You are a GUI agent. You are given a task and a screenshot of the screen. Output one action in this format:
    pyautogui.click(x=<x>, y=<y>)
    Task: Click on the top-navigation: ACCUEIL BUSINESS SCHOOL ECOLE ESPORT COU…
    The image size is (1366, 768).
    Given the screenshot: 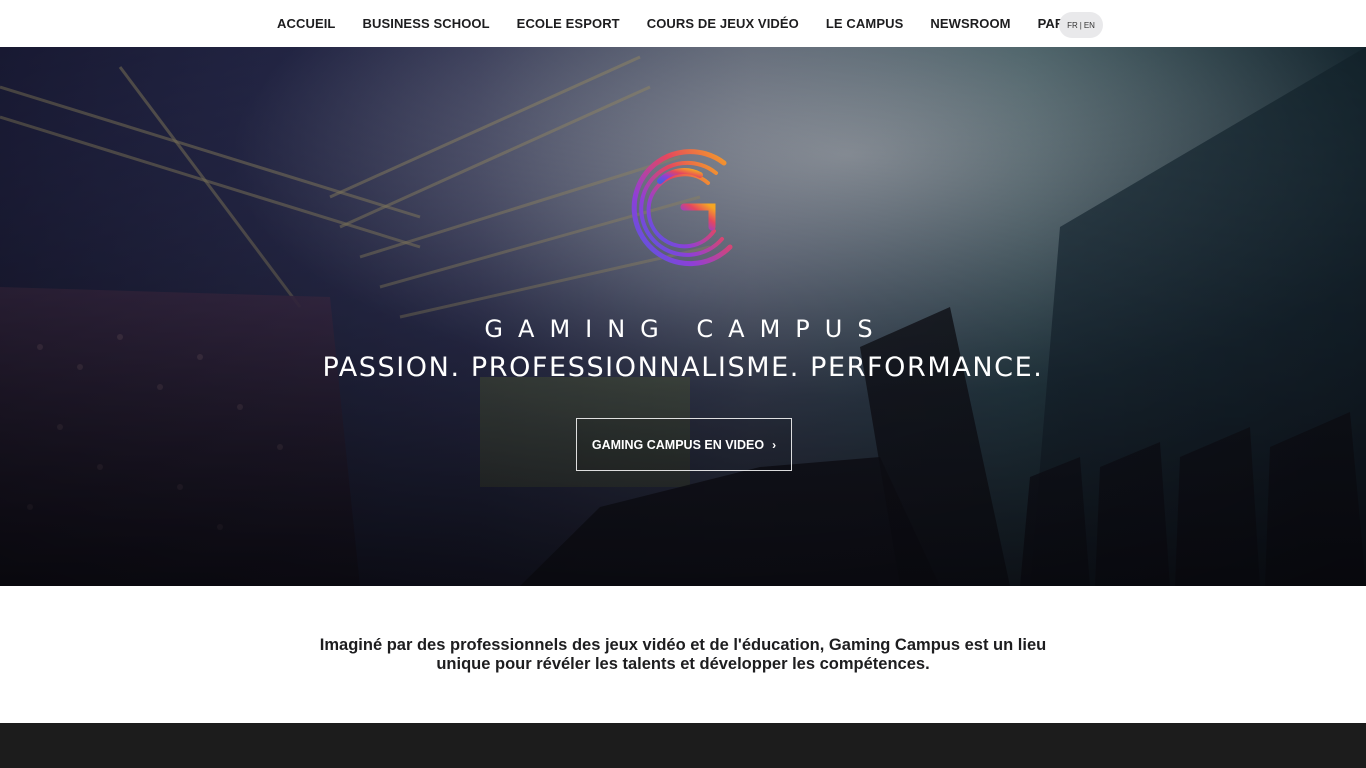 What is the action you would take?
    pyautogui.click(x=683, y=23)
    